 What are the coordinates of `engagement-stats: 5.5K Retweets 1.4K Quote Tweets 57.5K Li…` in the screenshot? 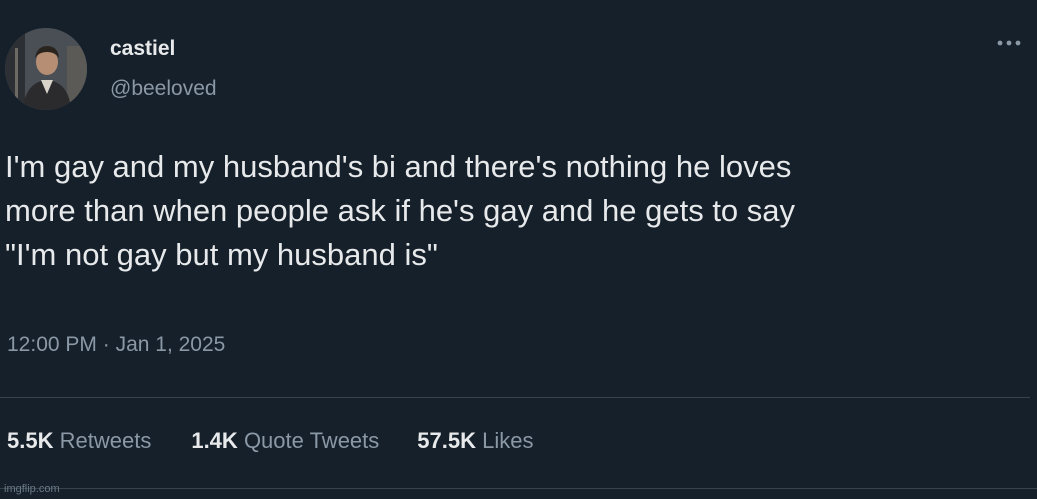 It's located at (270, 441).